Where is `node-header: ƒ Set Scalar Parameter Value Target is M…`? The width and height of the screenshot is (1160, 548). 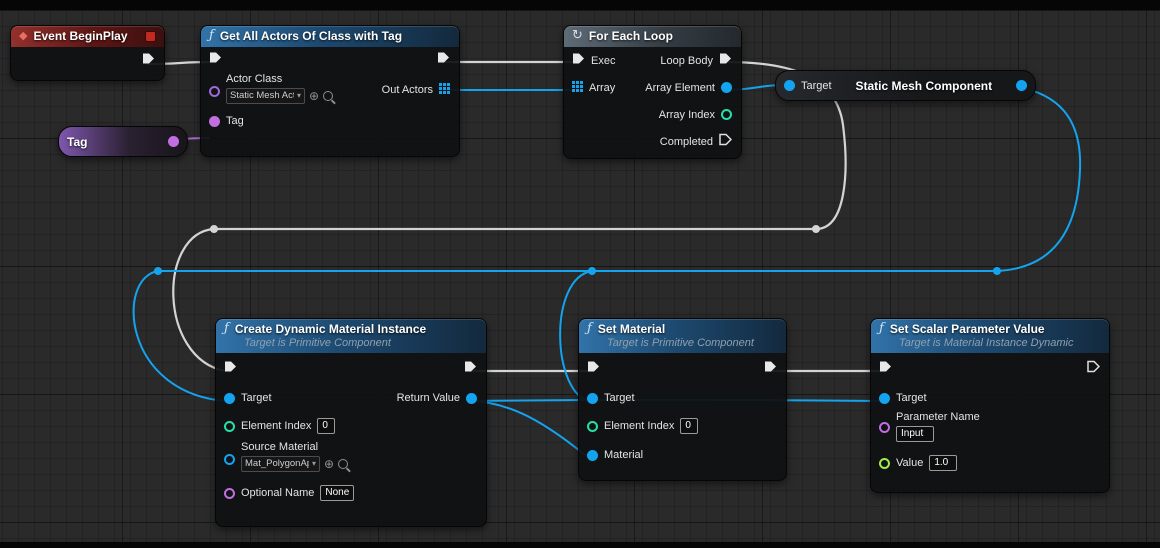
node-header: ƒ Set Scalar Parameter Value Target is M… is located at coordinates (990, 336).